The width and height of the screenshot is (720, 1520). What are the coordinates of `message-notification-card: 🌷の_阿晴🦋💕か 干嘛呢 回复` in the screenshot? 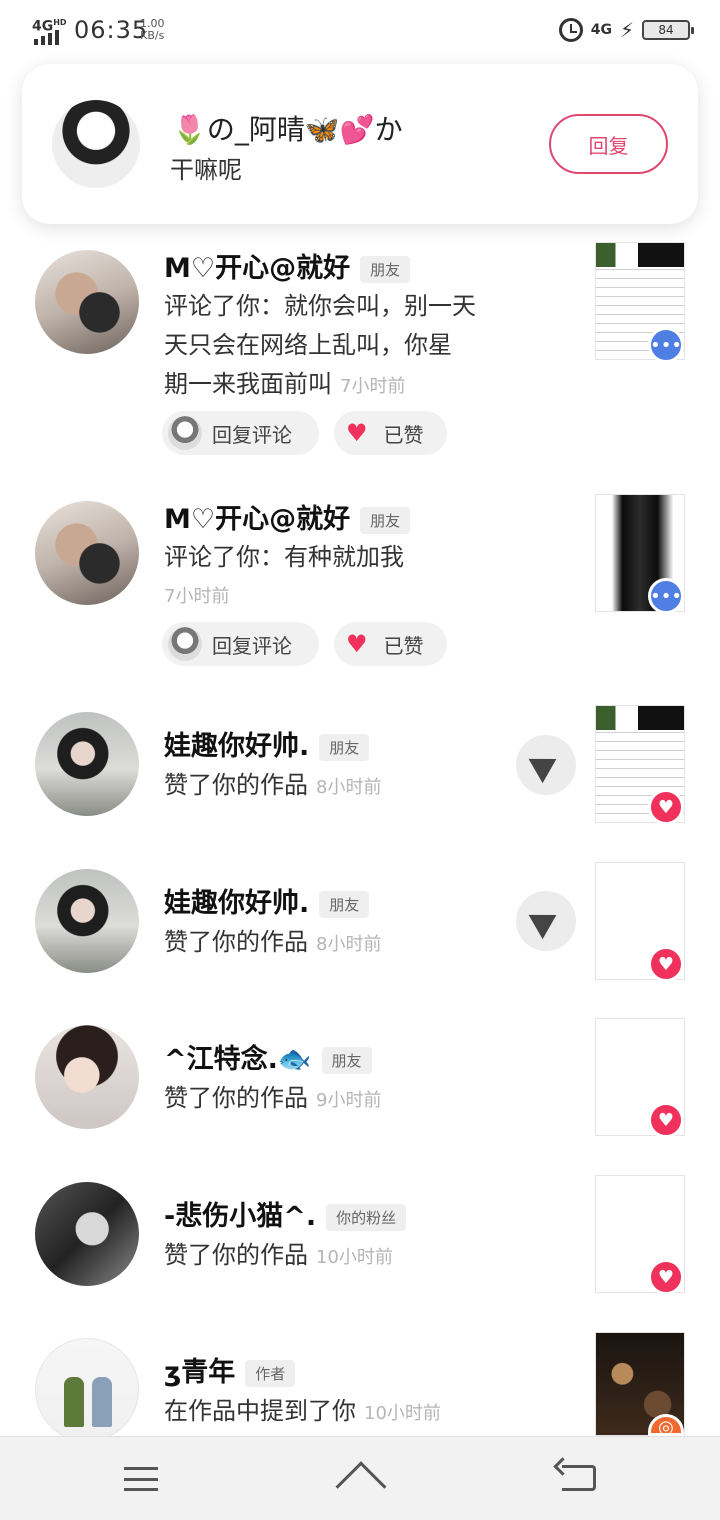 It's located at (360, 144).